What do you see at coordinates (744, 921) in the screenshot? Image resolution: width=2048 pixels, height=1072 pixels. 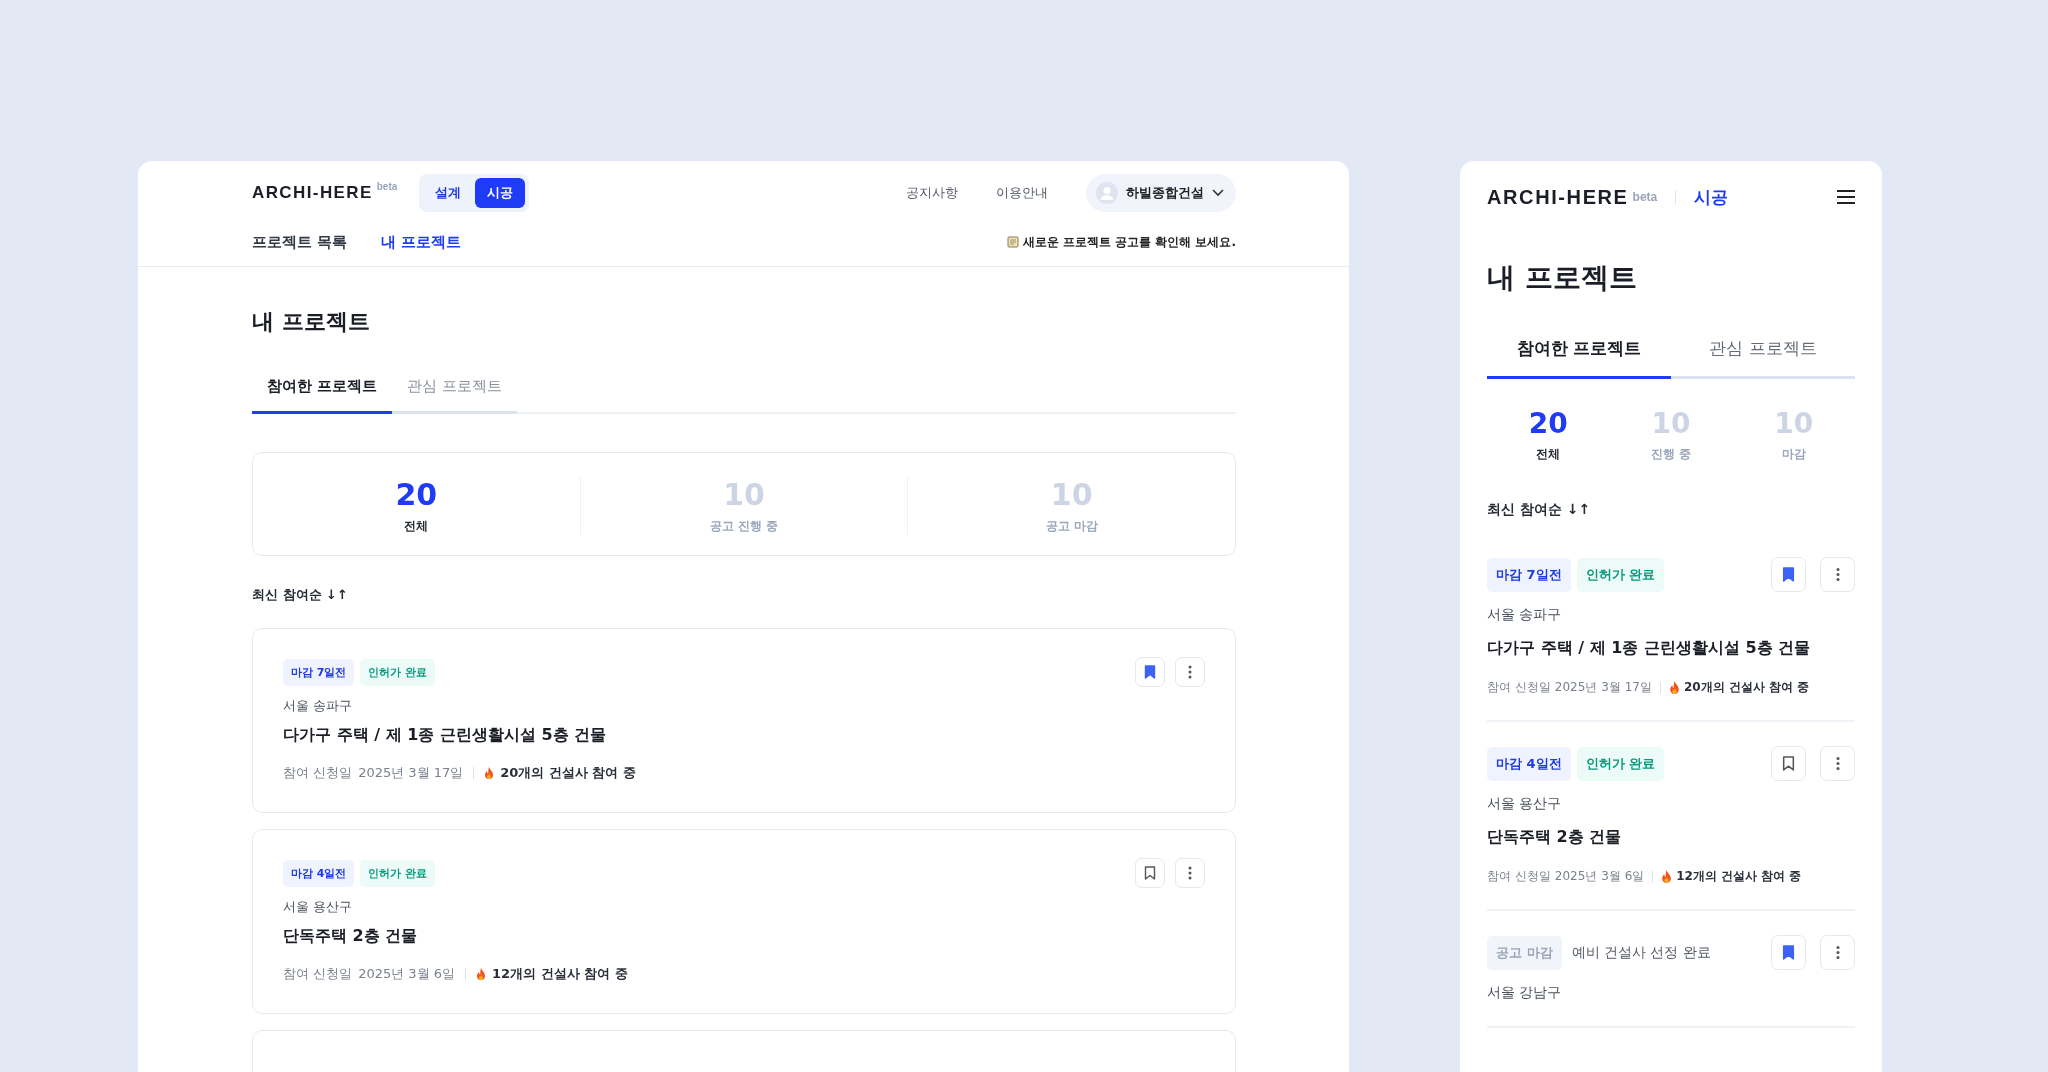 I see `project-card: 마감 4일전 인허가 완료 서울 용산구 단독주택 2층 건물 참여 신청일 2025년 3월 6일 12개의 건설사 참여 중` at bounding box center [744, 921].